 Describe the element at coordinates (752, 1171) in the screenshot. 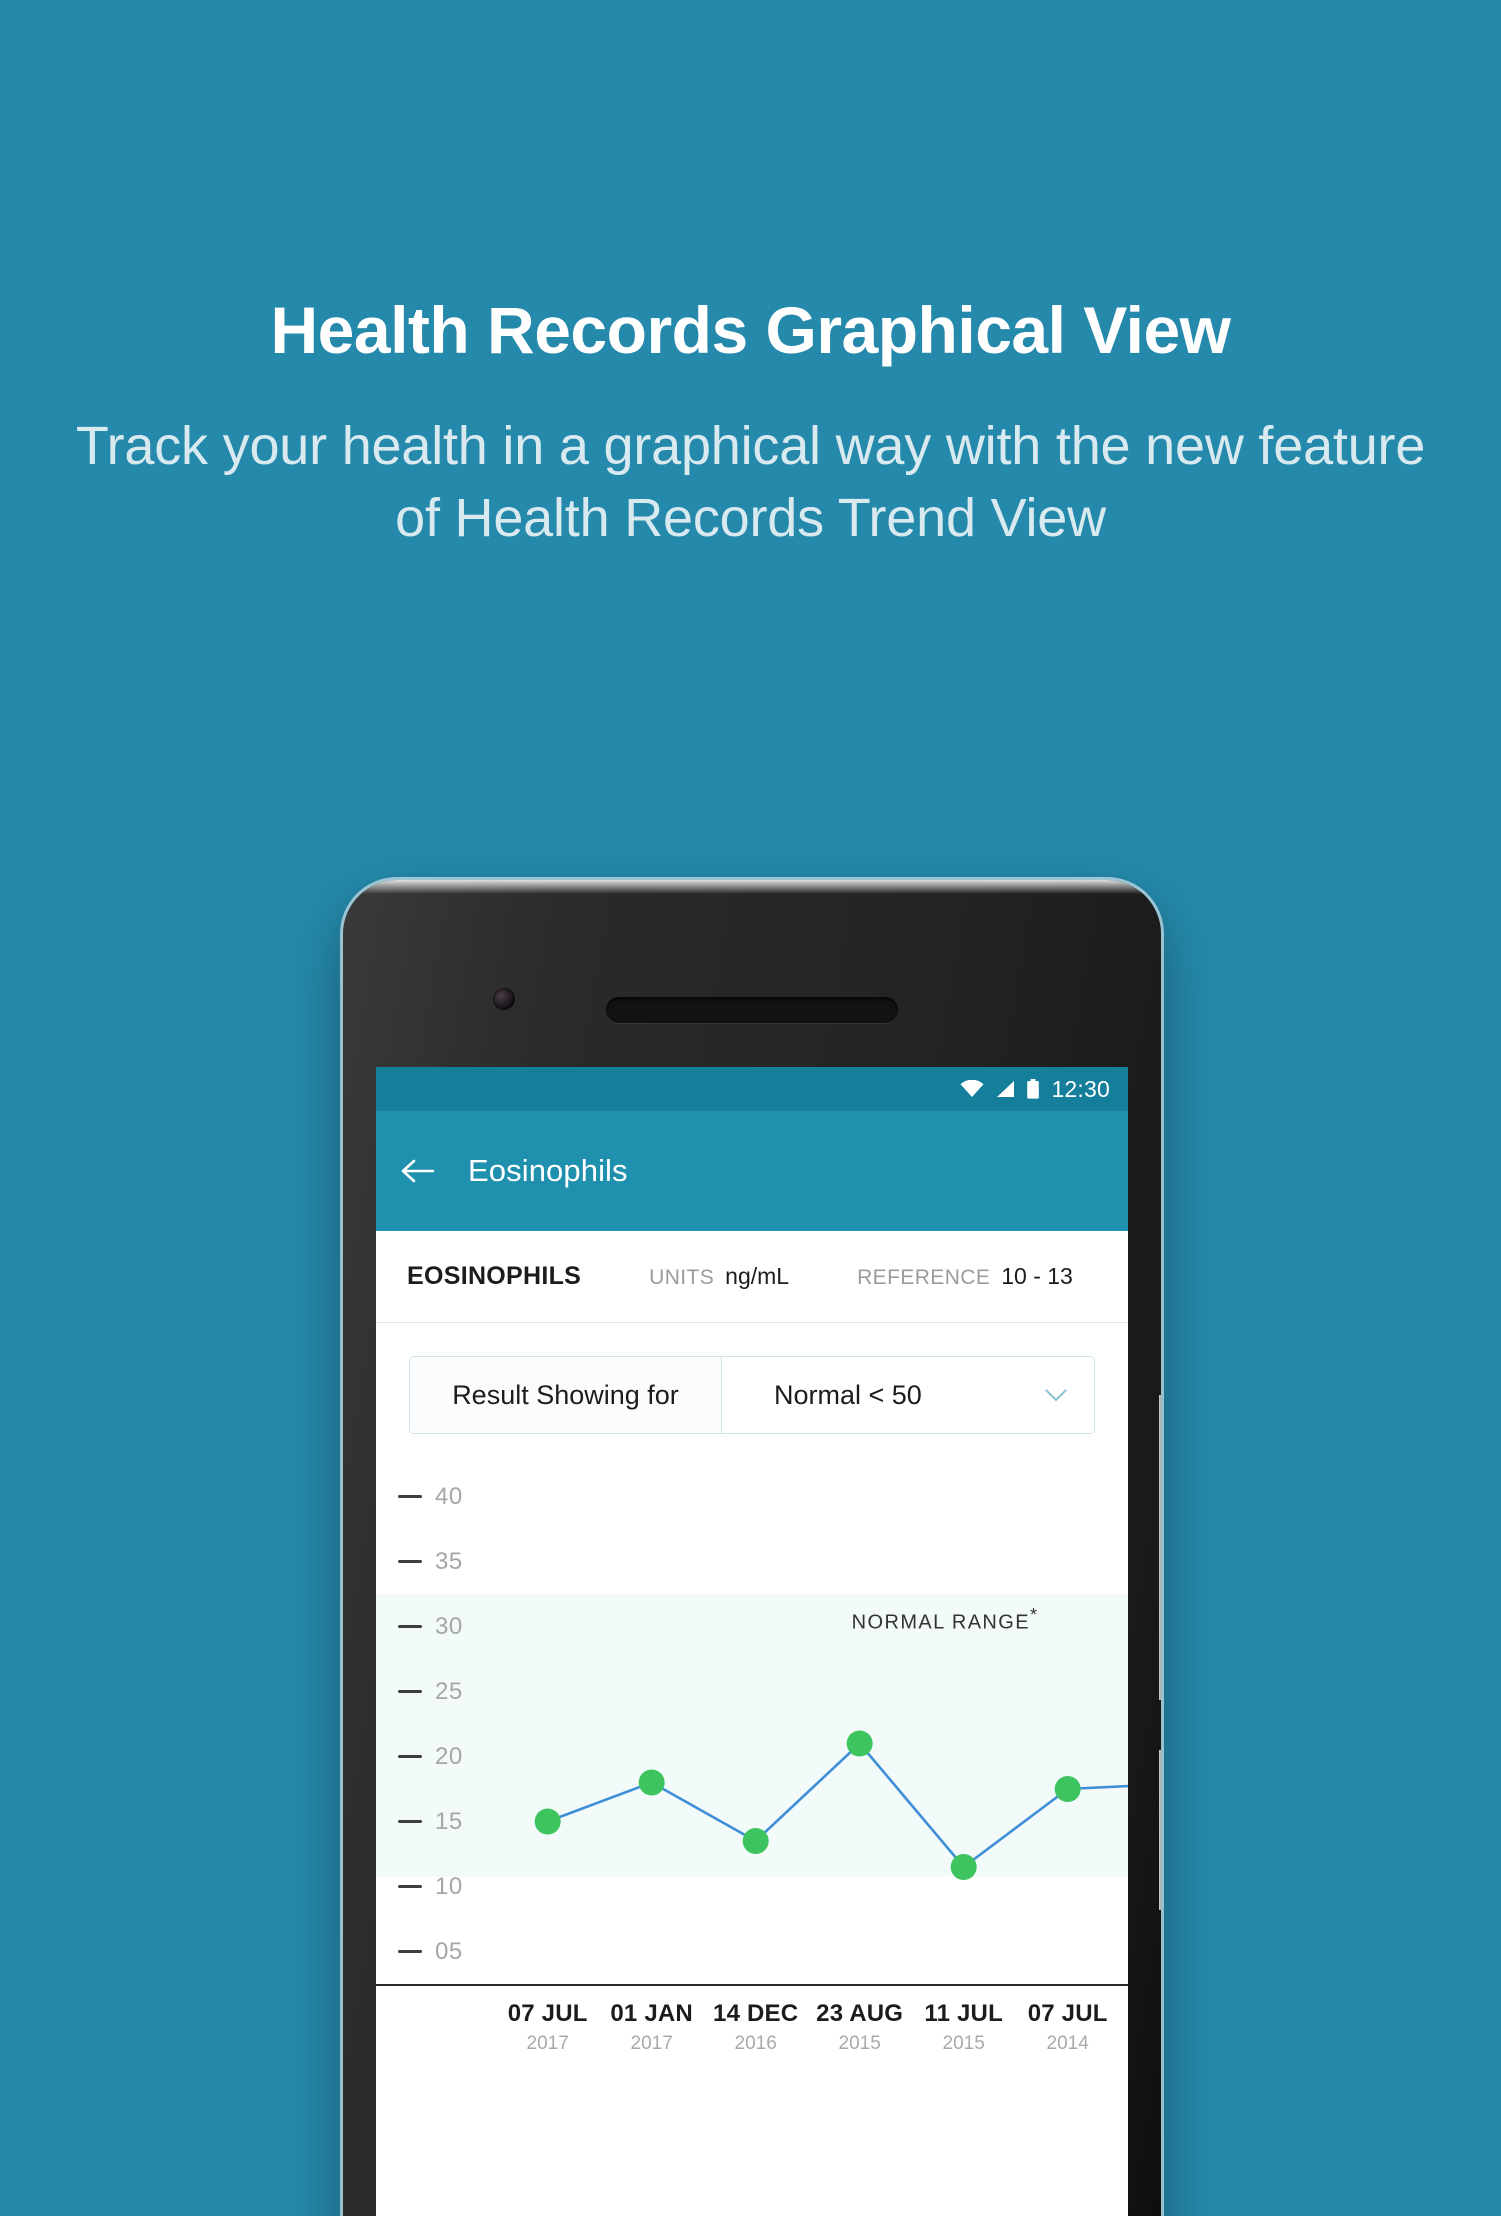

I see `app-bar: Eosinophils` at that location.